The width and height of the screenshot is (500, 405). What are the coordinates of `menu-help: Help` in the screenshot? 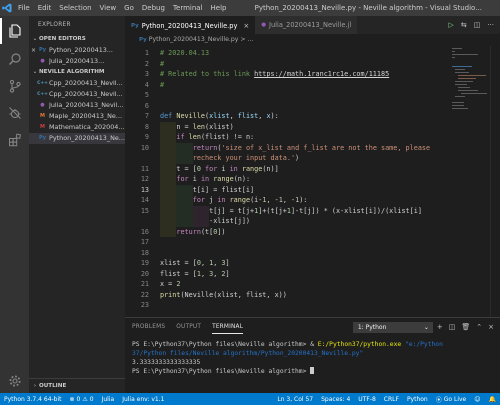 It's located at (219, 8).